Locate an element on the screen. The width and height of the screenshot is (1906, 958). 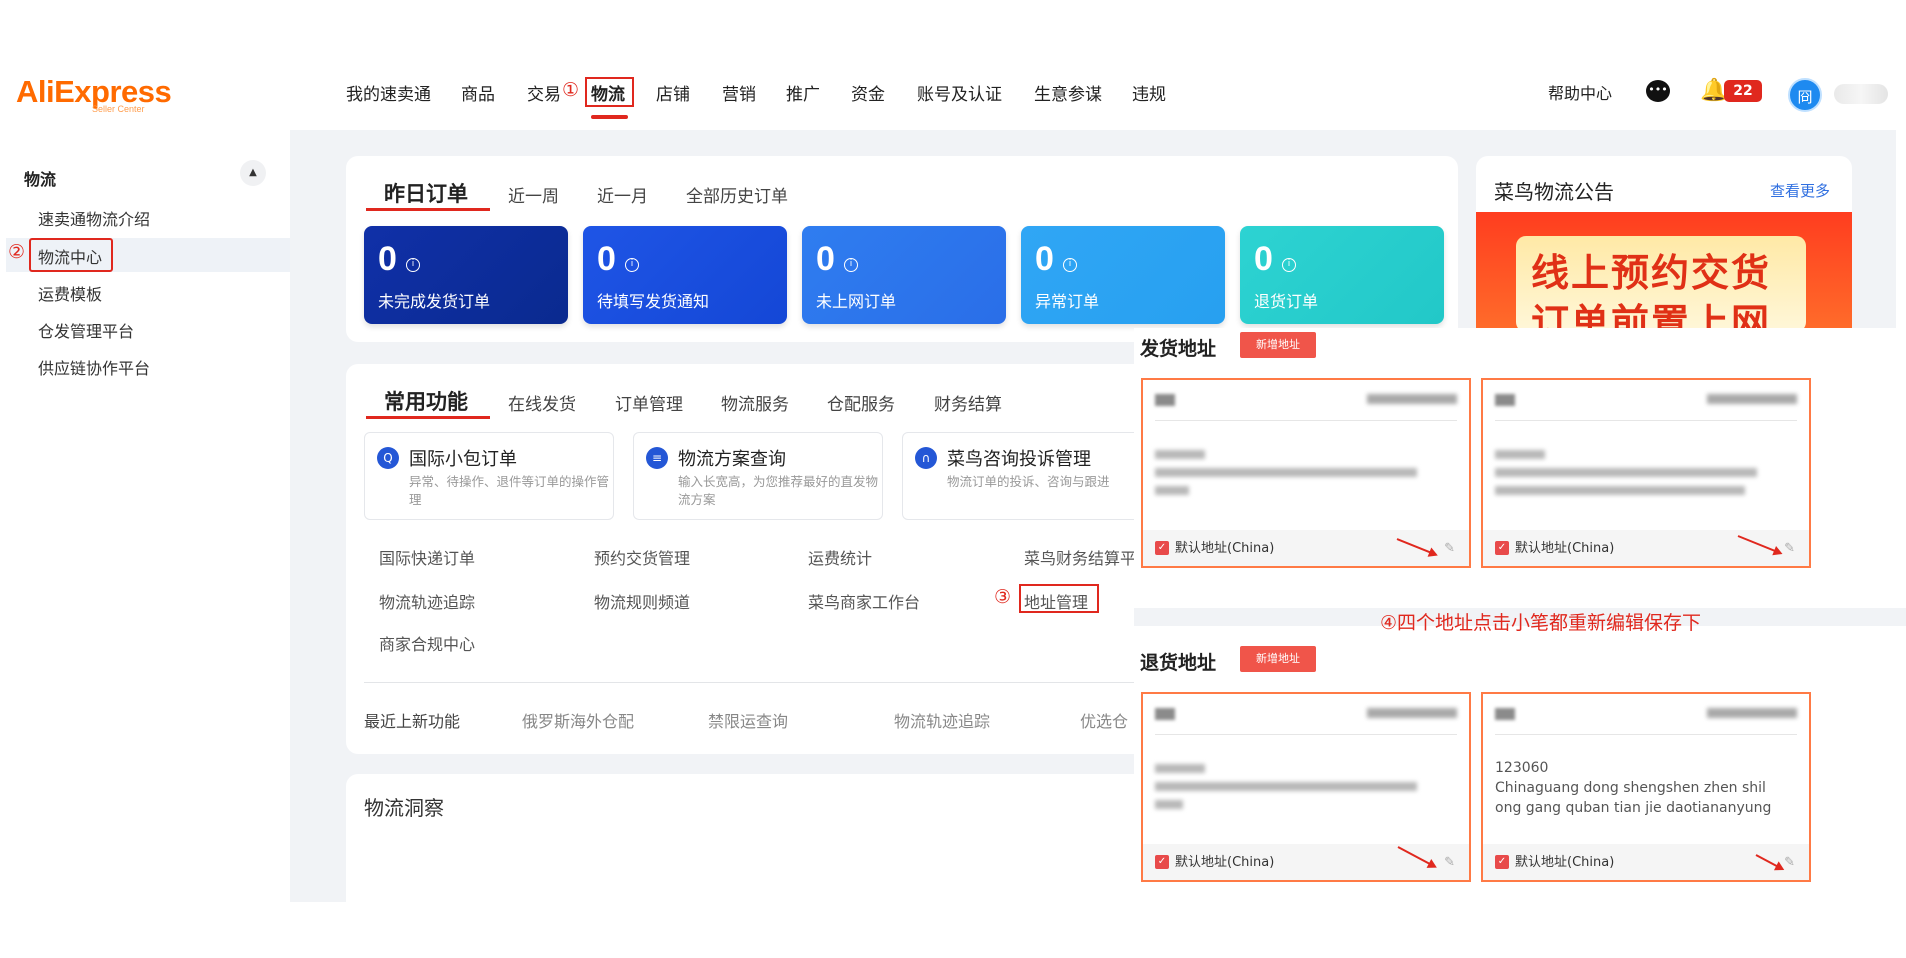
nav-business-advisor: 生意参谋 is located at coordinates (1068, 92).